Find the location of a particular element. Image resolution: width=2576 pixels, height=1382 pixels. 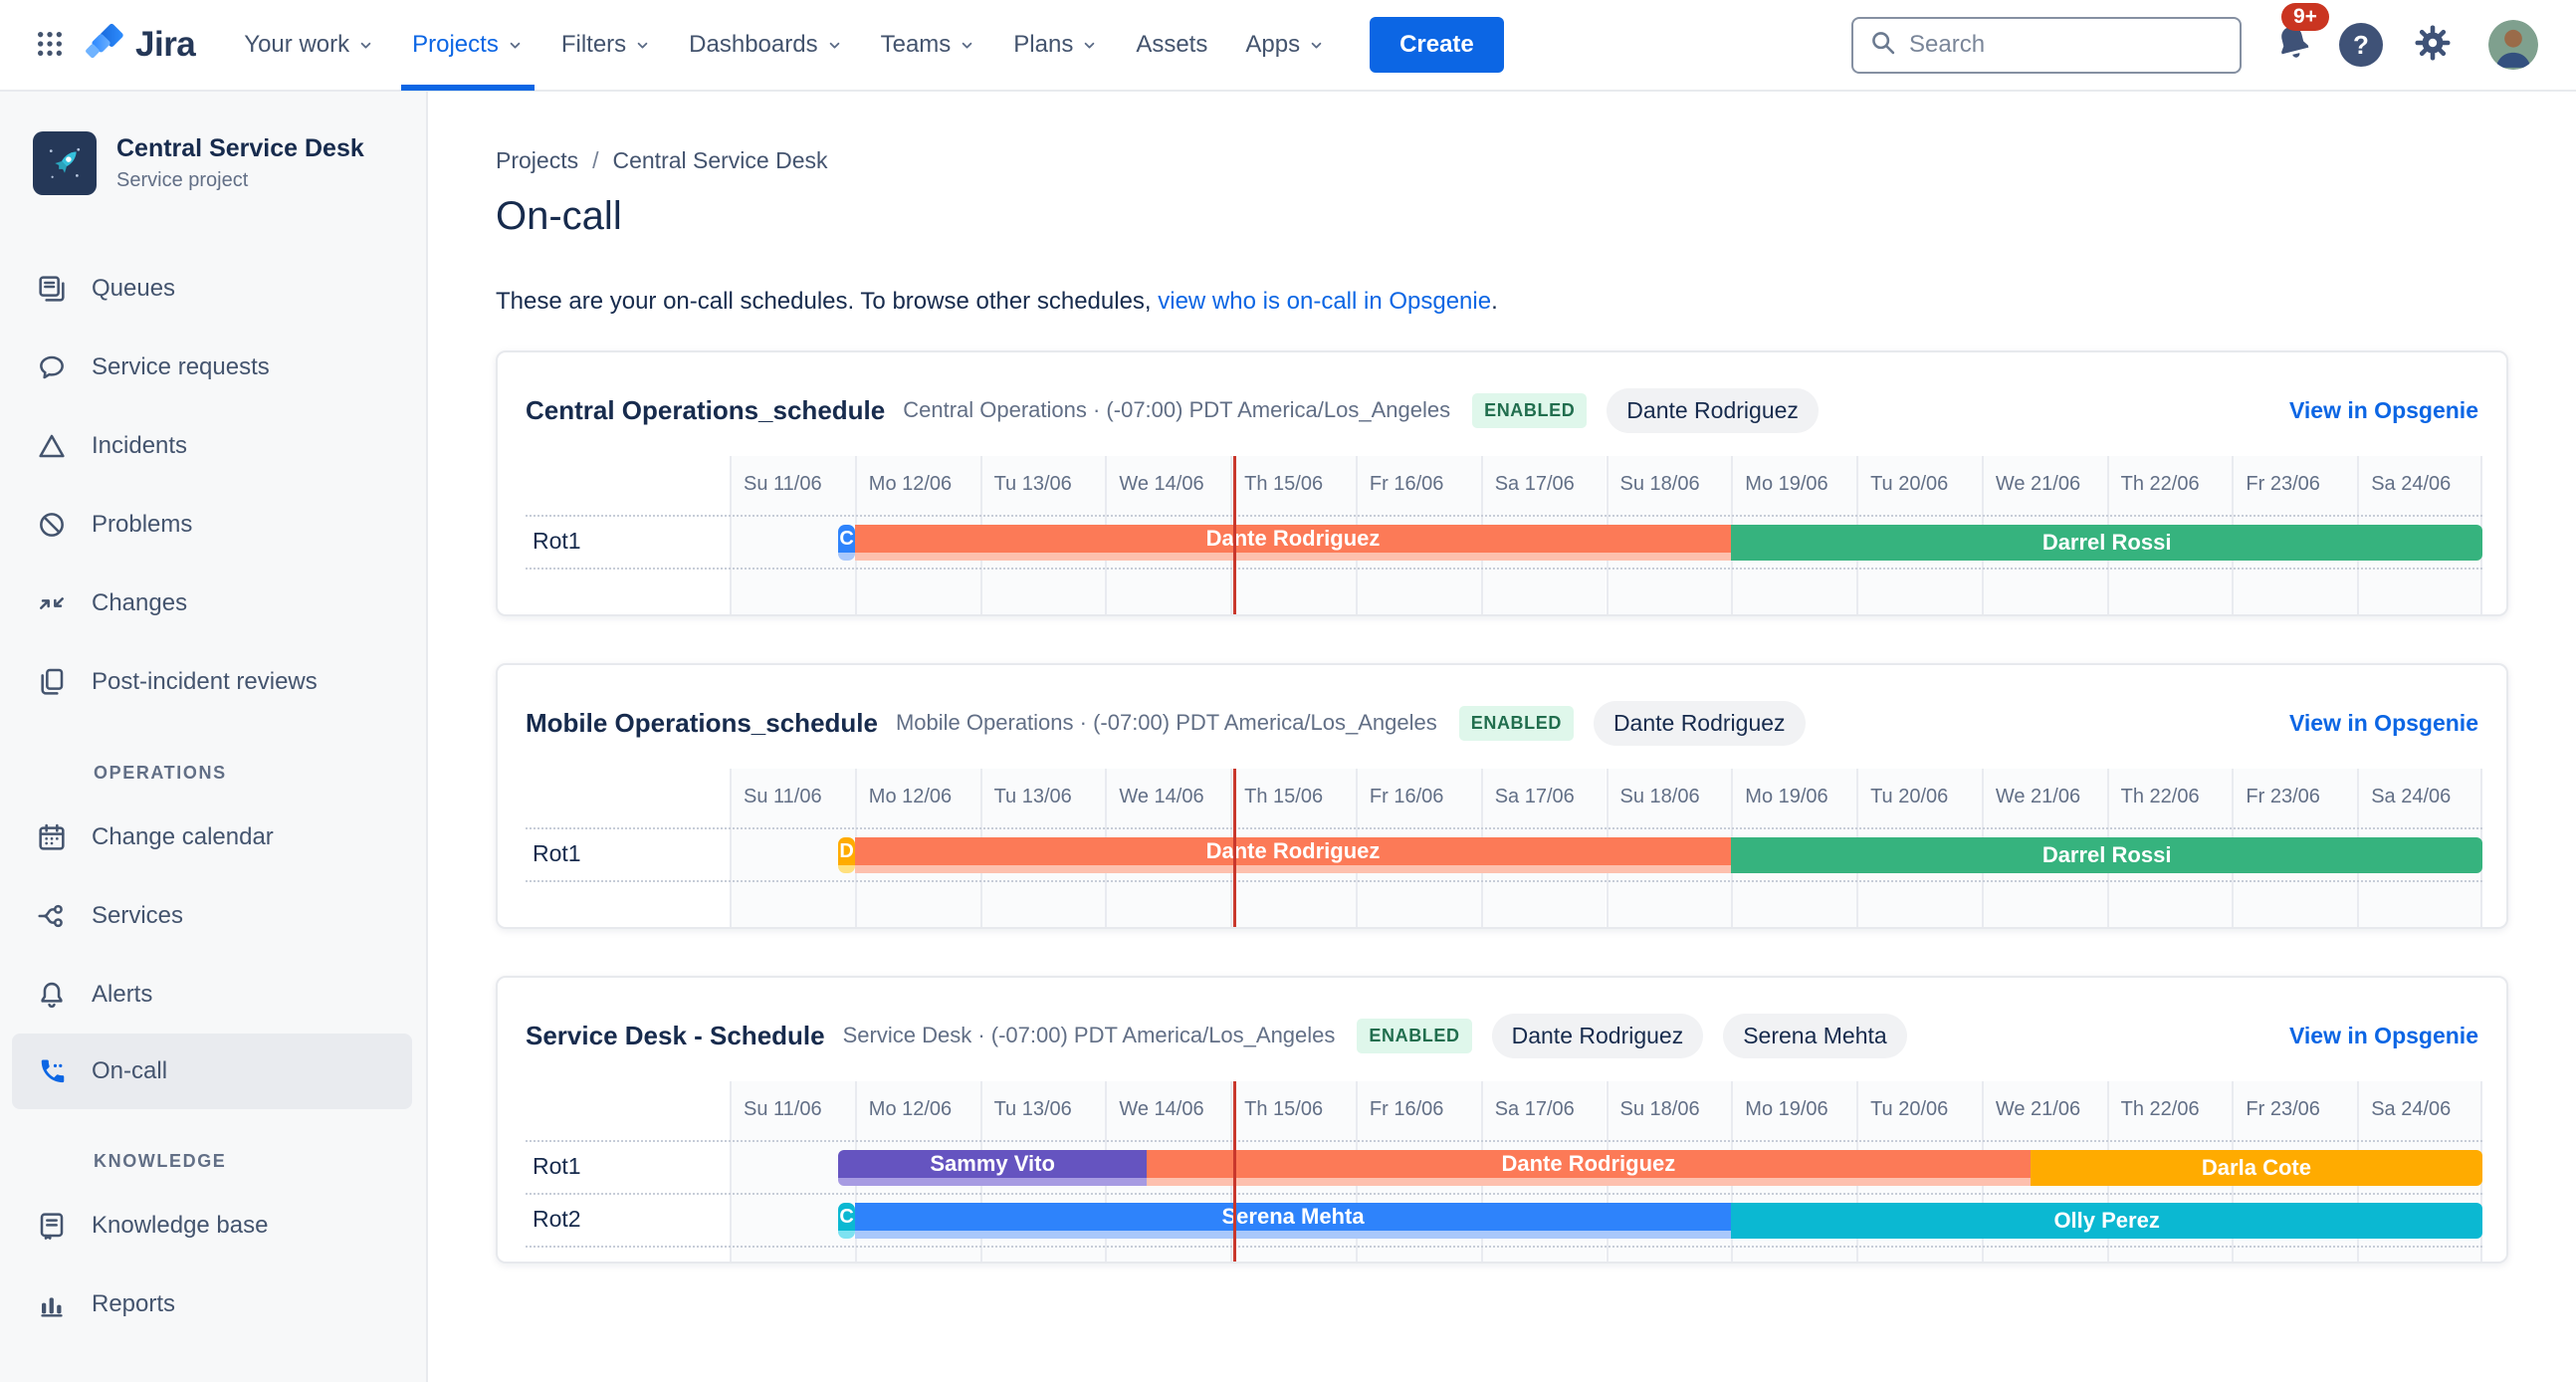

day-label: Tu 20/06 is located at coordinates (1909, 1109).